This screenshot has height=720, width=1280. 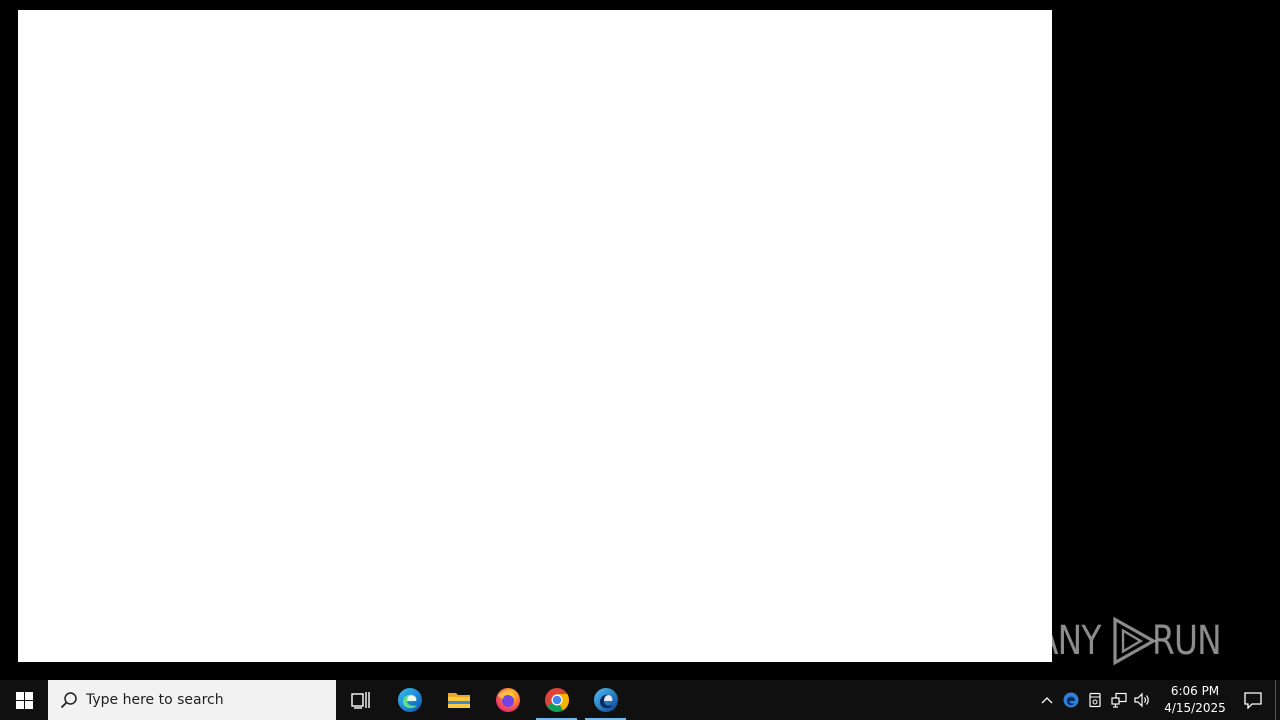 I want to click on action-center-button, so click(x=1253, y=700).